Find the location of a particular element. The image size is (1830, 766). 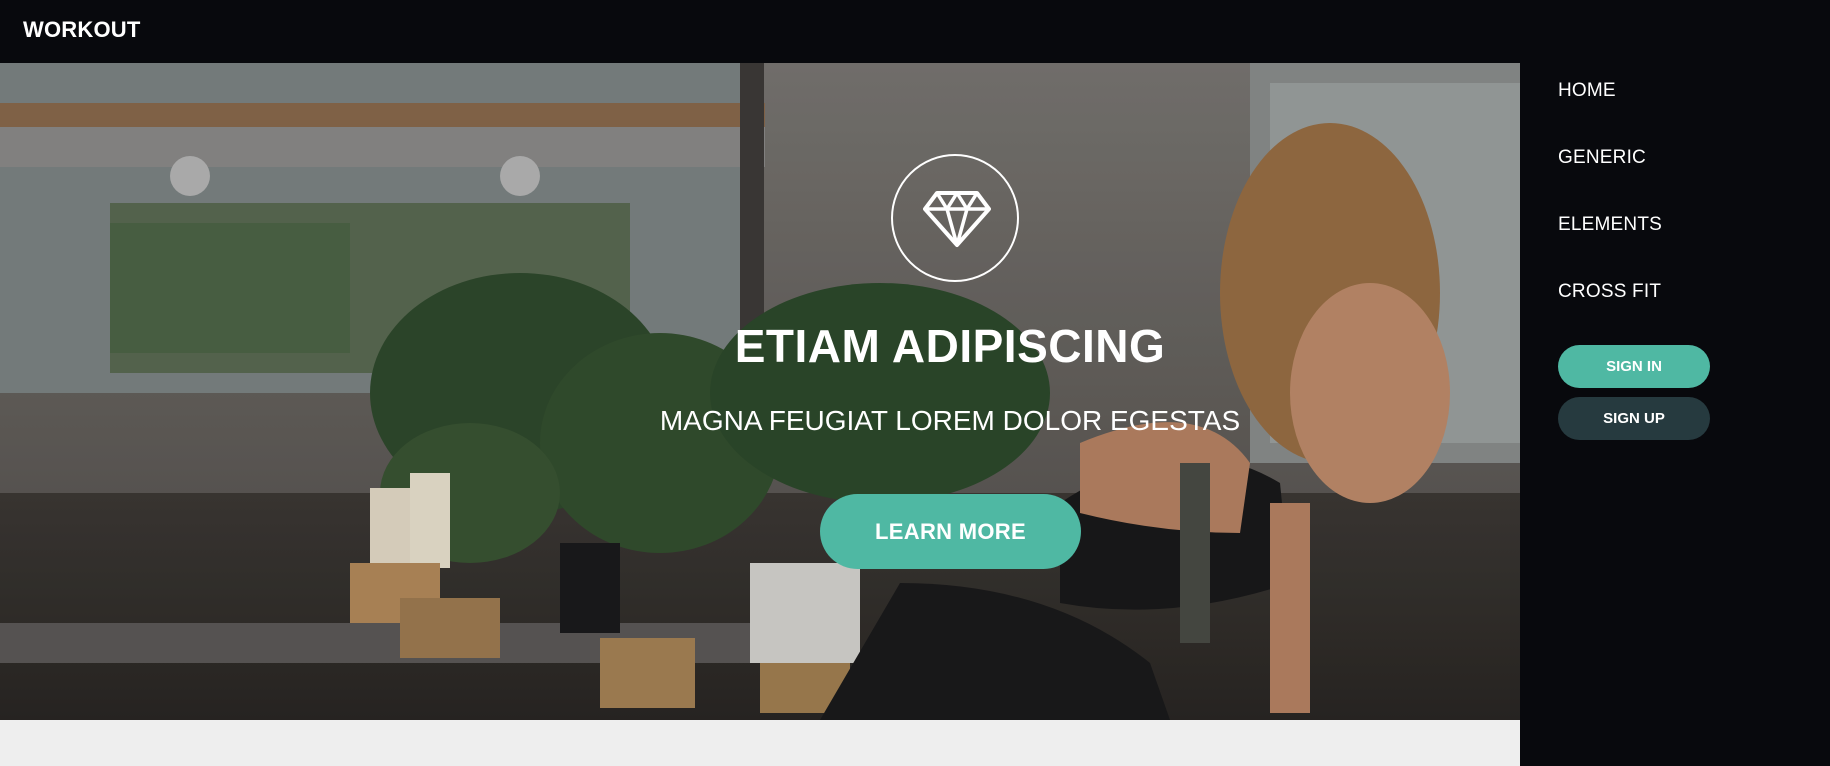

nav-item-elements: ELEMENTS is located at coordinates (1610, 225).